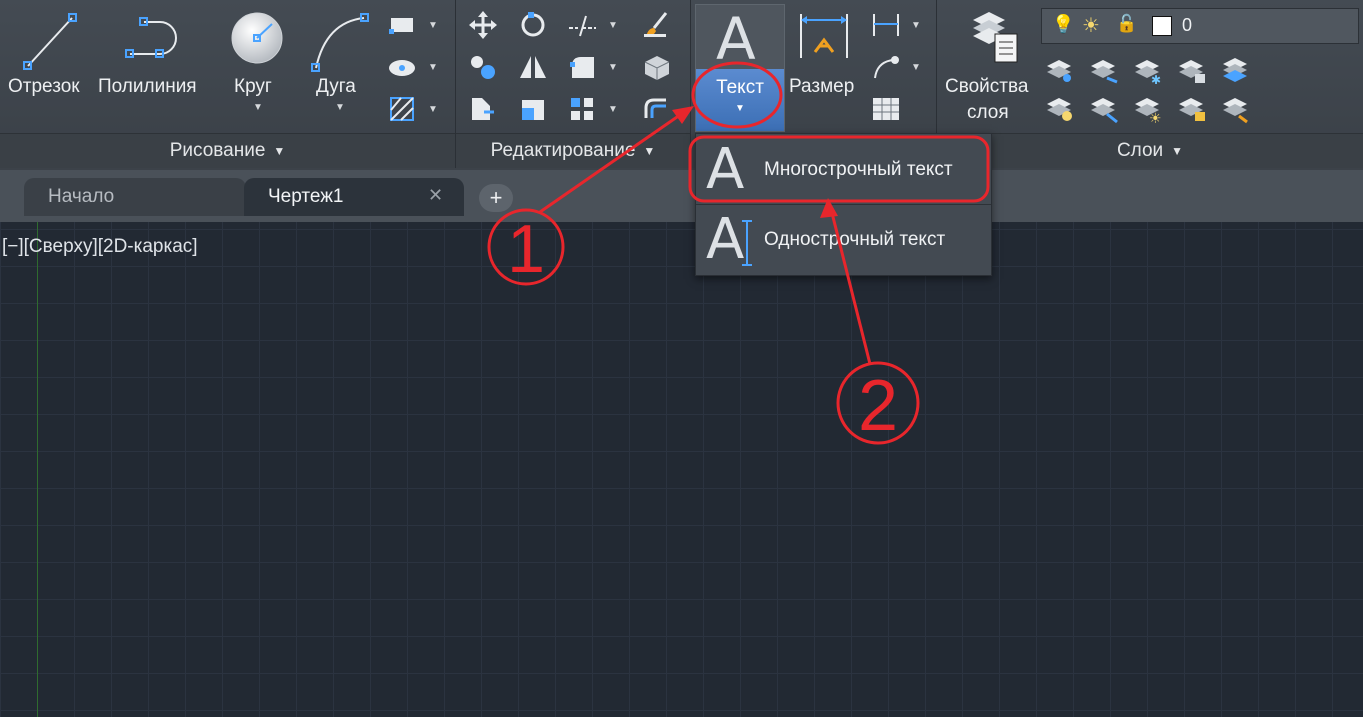 This screenshot has width=1363, height=717. I want to click on arc-label: Дуга, so click(336, 86).